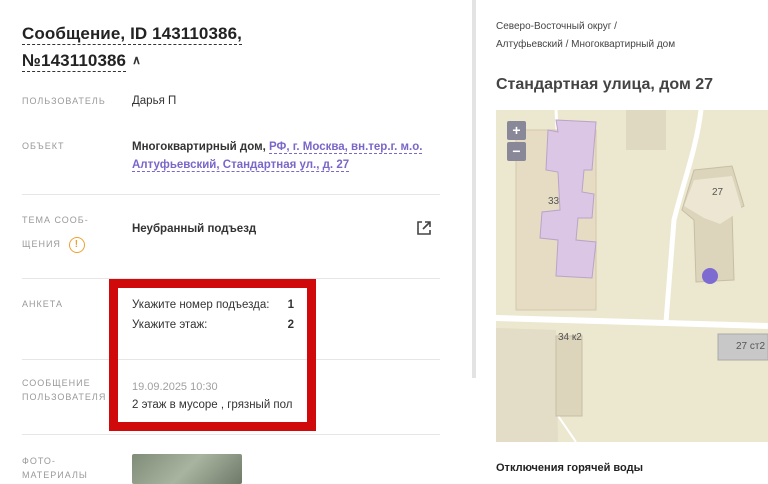  Describe the element at coordinates (43, 146) in the screenshot. I see `object-label: ОБЪЕКТ` at that location.